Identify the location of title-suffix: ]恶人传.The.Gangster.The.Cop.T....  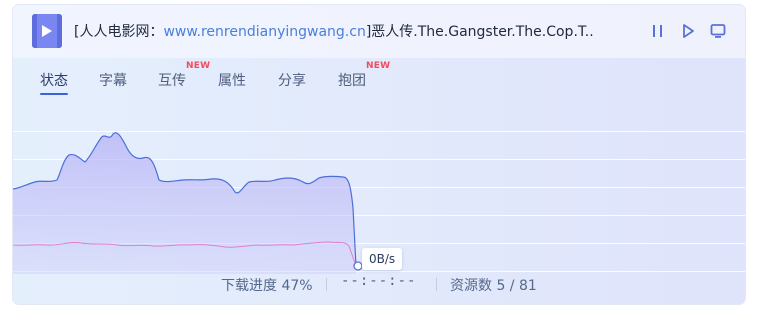
(479, 32).